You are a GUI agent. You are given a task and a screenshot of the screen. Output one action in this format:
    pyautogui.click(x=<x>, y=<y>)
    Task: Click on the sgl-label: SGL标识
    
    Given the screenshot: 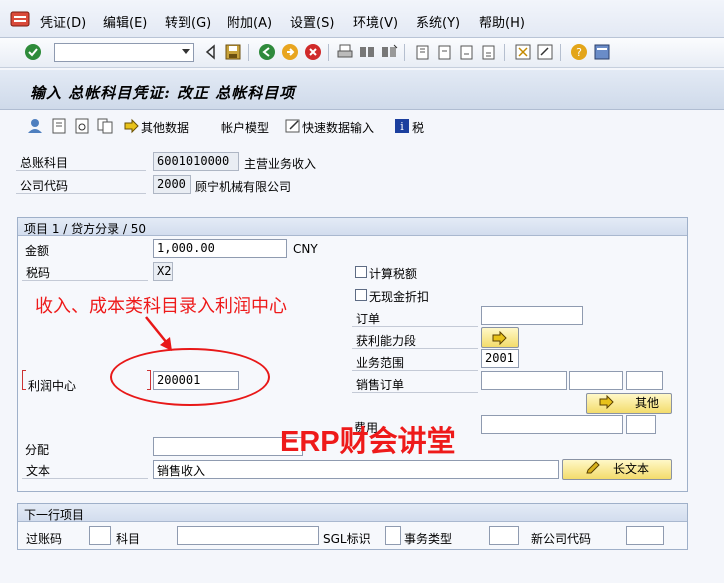 What is the action you would take?
    pyautogui.click(x=347, y=539)
    